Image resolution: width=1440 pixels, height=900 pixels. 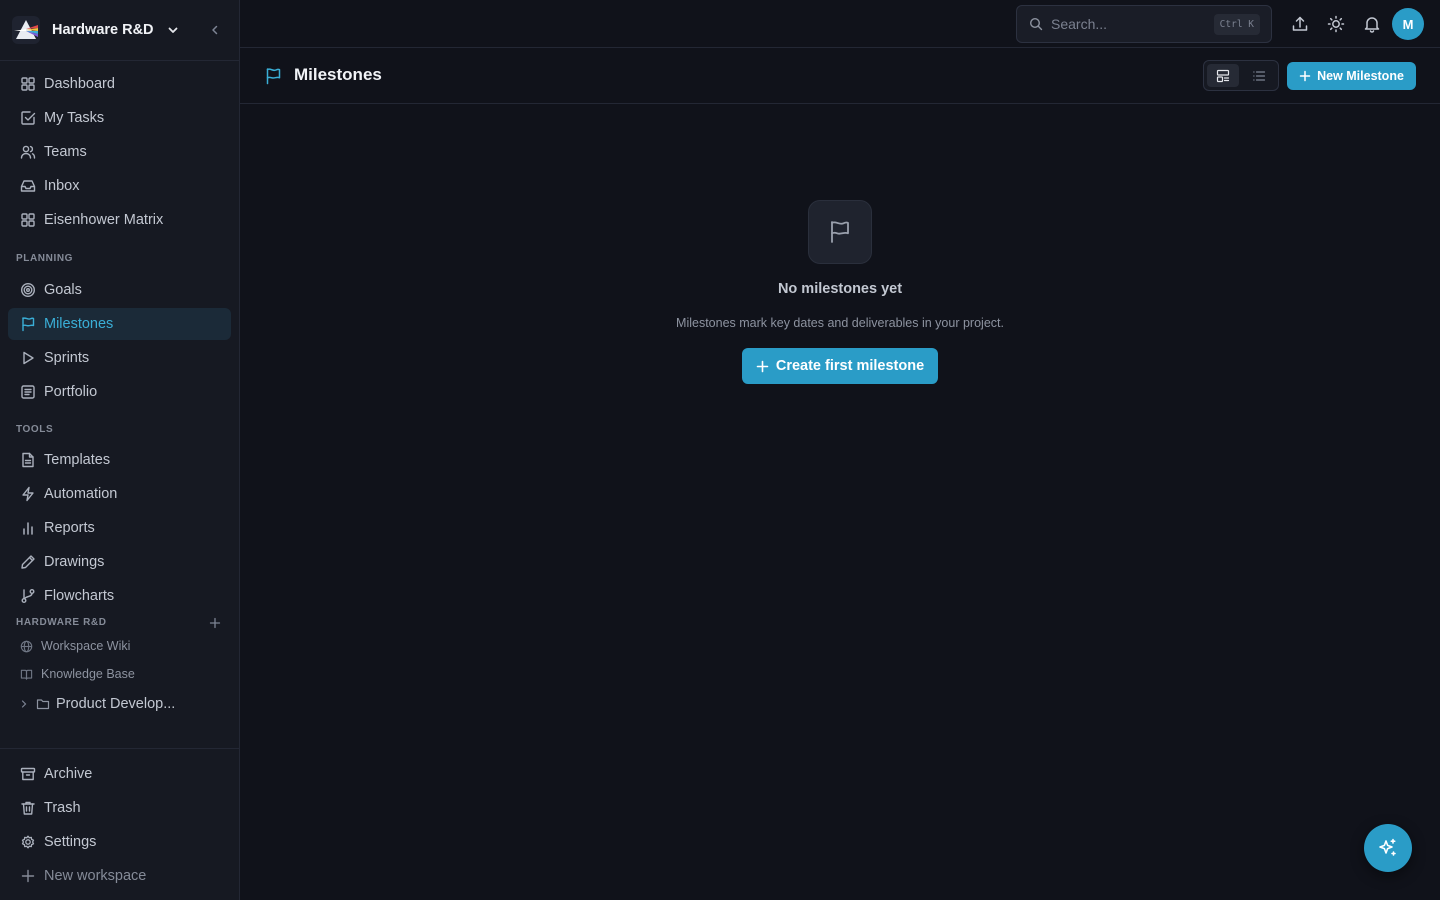 What do you see at coordinates (119, 358) in the screenshot?
I see `sidebar-item-sprints: Sprints` at bounding box center [119, 358].